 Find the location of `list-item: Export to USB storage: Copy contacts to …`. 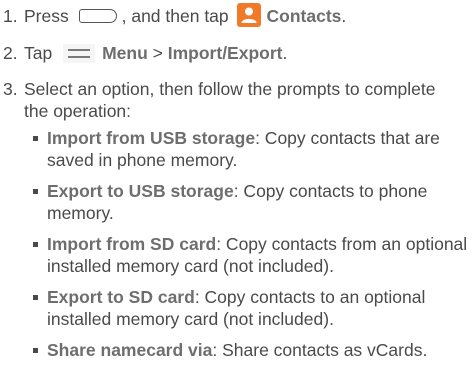

list-item: Export to USB storage: Copy contacts to … is located at coordinates (237, 202).